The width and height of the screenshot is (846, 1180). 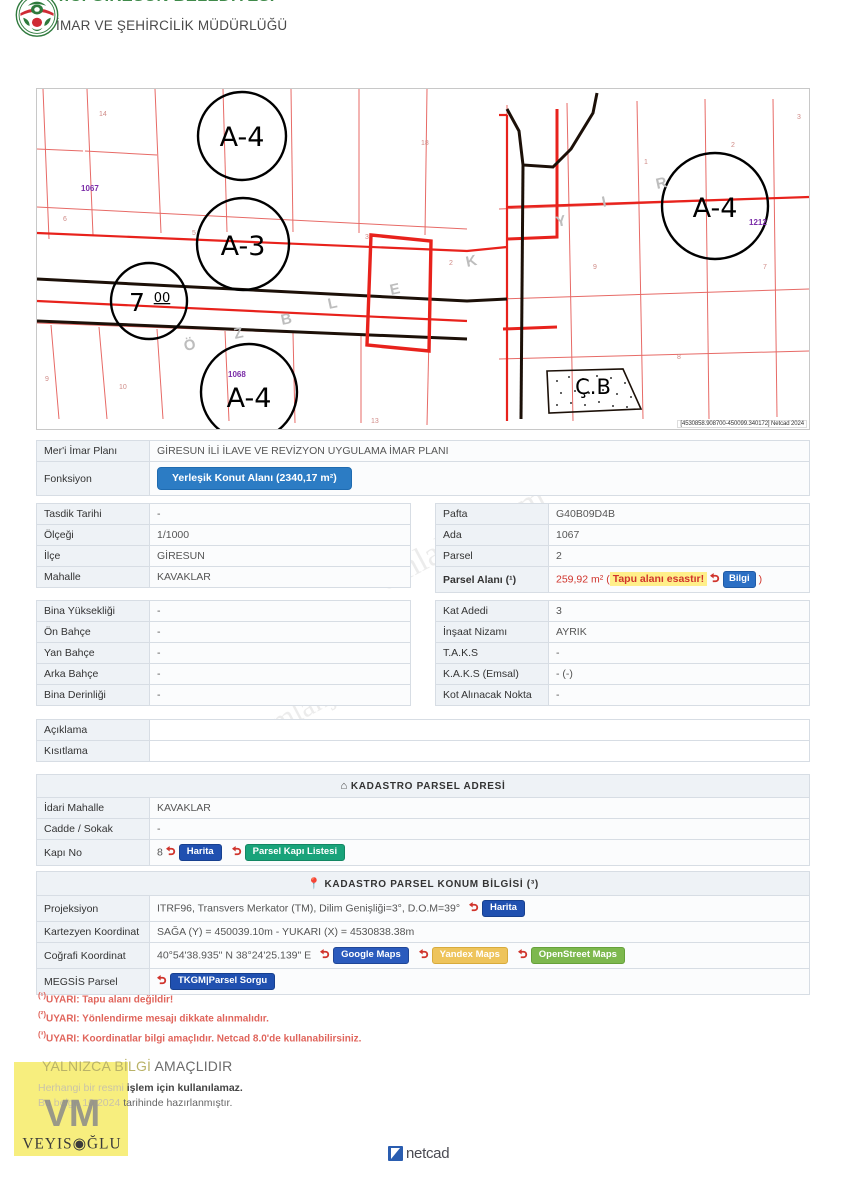 What do you see at coordinates (423, 829) in the screenshot?
I see `table-row-cadde-sokak: Cadde / Sokak -` at bounding box center [423, 829].